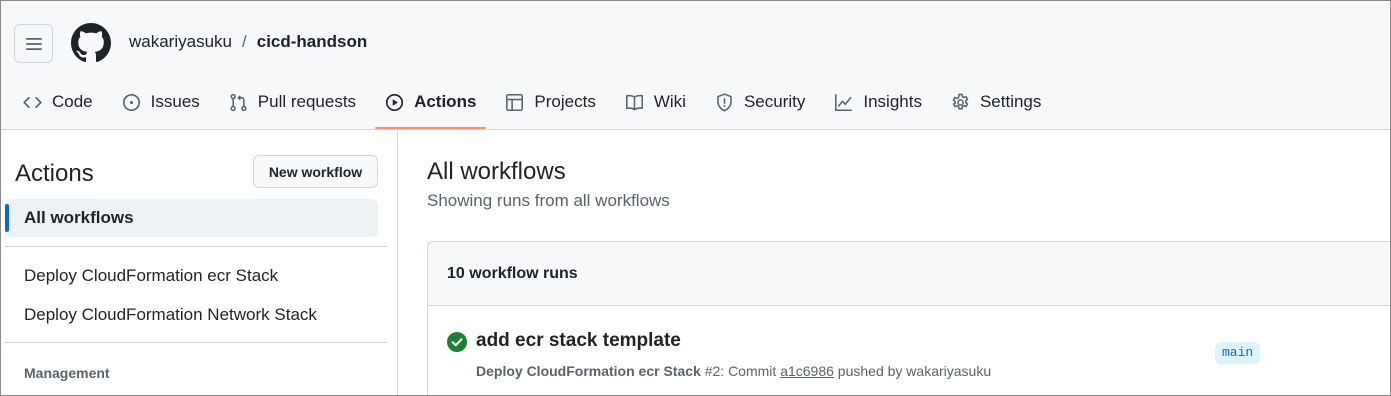  I want to click on book-icon, so click(634, 102).